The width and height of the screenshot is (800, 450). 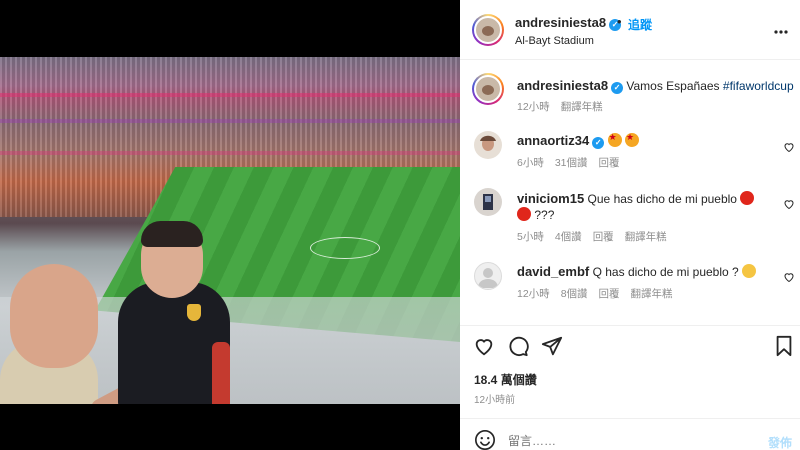 What do you see at coordinates (553, 271) in the screenshot?
I see `comment-username: david_embf` at bounding box center [553, 271].